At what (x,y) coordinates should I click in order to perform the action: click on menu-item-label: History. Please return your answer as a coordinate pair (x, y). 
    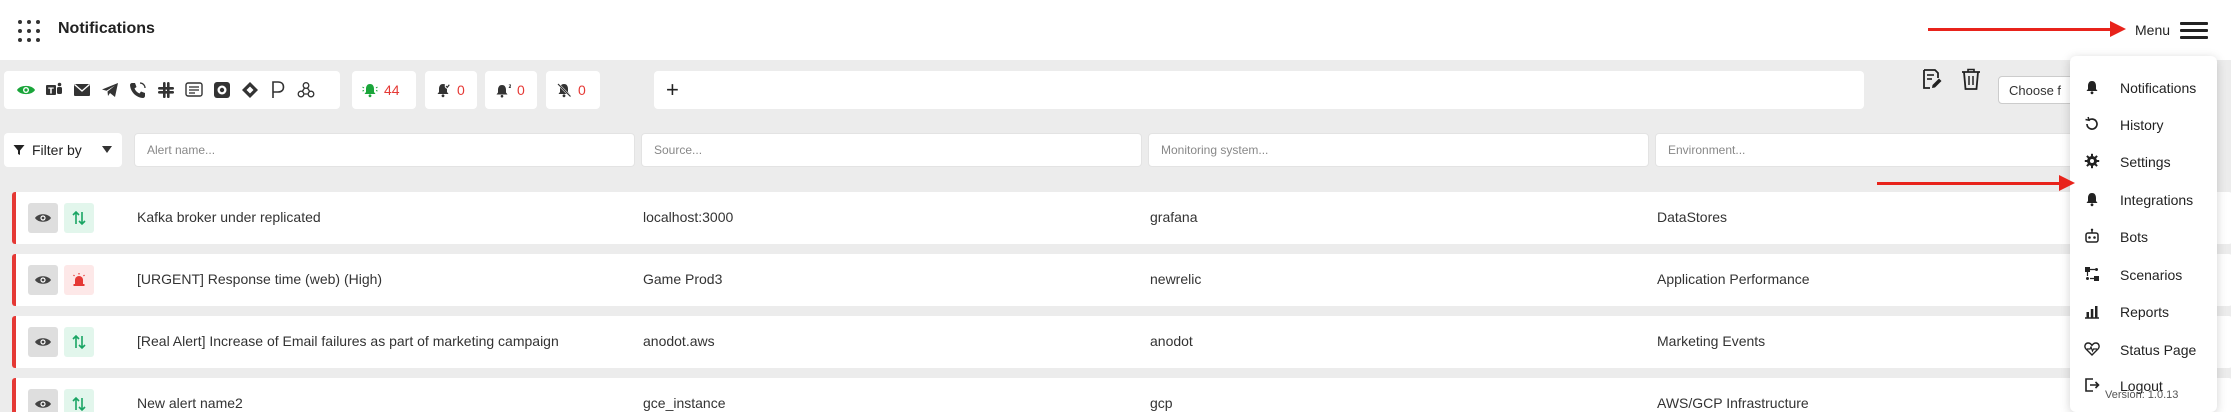
    Looking at the image, I should click on (2142, 125).